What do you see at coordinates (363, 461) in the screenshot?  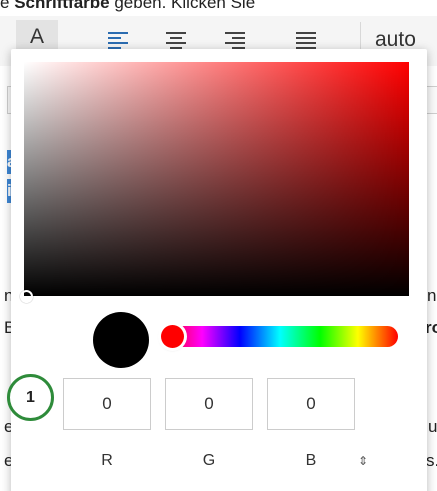 I see `color-mode-toggle-icon: ⇕` at bounding box center [363, 461].